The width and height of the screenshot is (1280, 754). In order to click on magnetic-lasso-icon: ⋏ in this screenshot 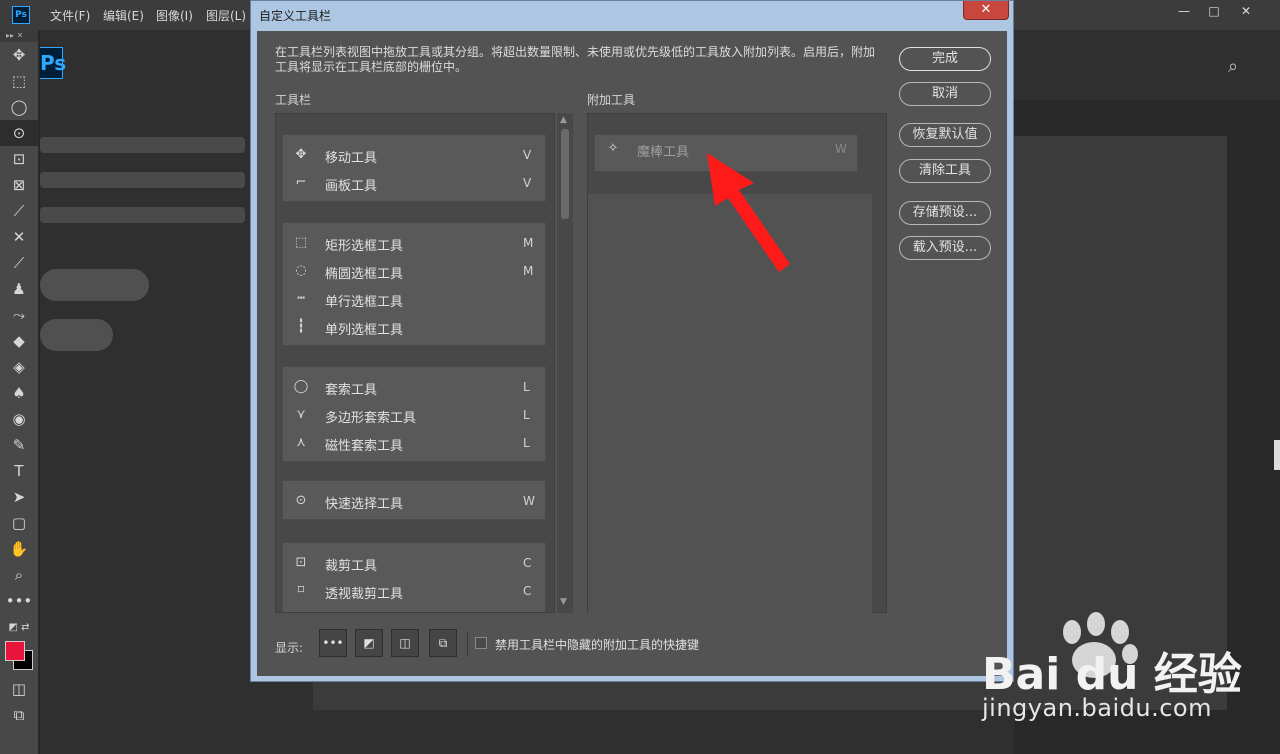, I will do `click(301, 442)`.